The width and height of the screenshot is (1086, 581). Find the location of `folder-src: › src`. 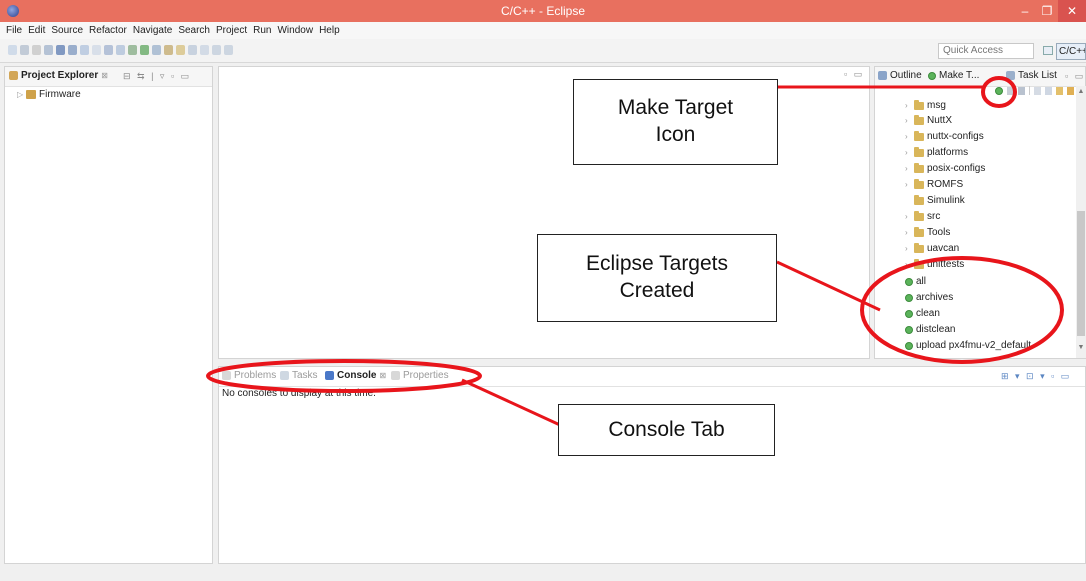

folder-src: › src is located at coordinates (922, 216).